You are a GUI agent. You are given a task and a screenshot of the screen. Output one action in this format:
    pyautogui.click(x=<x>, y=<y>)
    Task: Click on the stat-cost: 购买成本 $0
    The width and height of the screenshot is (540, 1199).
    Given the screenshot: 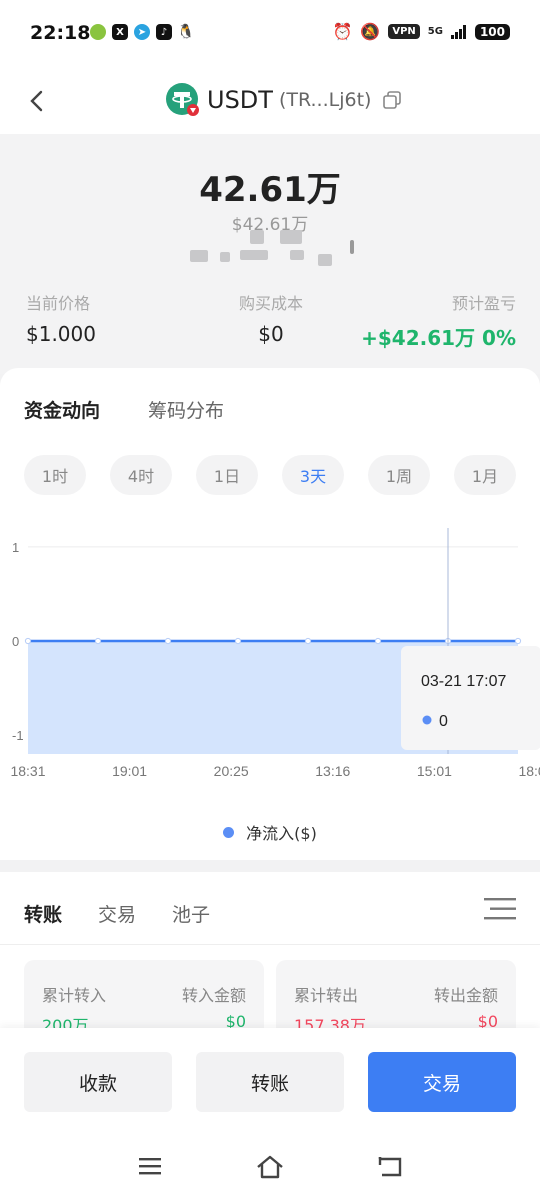 What is the action you would take?
    pyautogui.click(x=270, y=320)
    